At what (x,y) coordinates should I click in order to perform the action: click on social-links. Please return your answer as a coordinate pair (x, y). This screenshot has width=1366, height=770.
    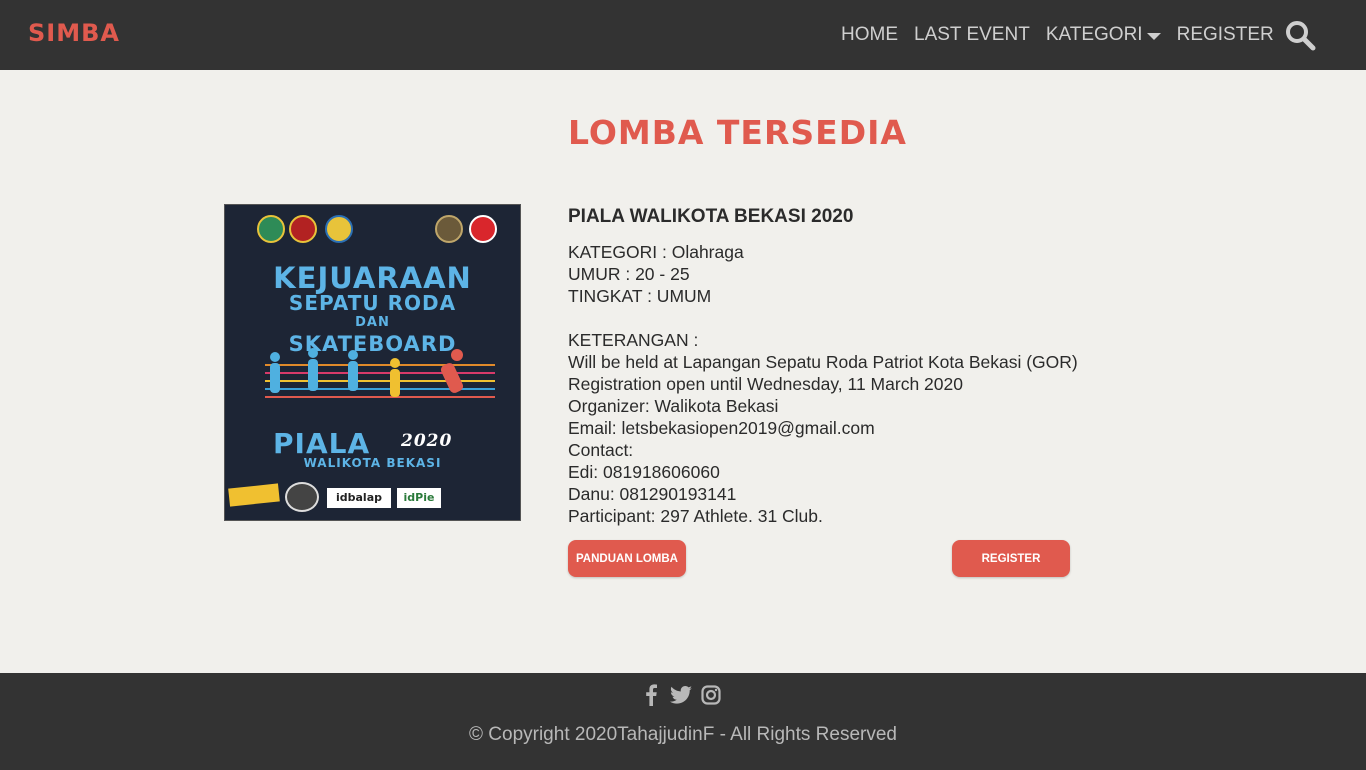
    Looking at the image, I should click on (685, 695).